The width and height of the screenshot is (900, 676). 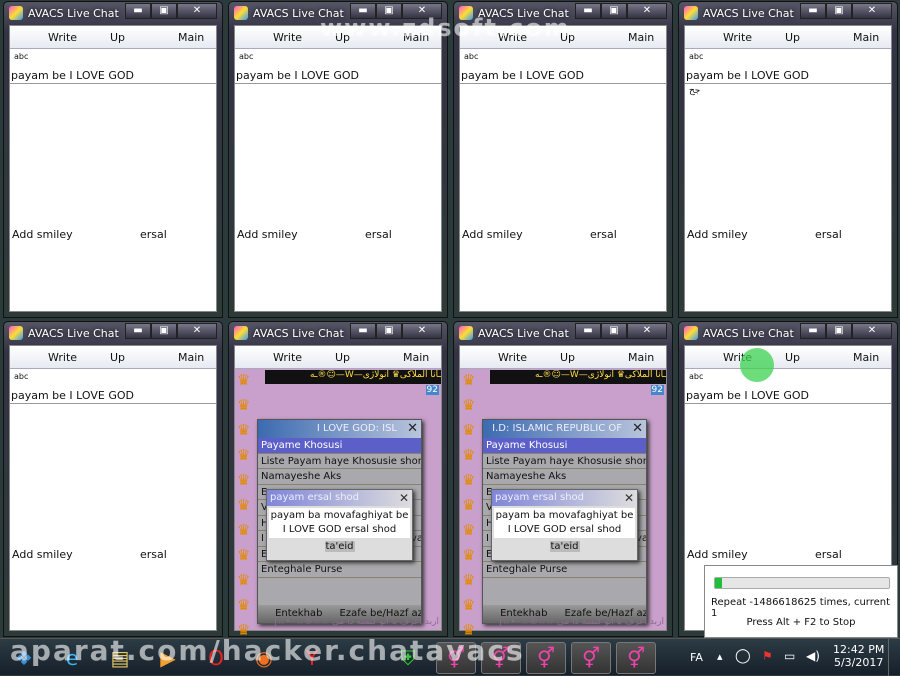 What do you see at coordinates (789, 656) in the screenshot?
I see `network-icon: ▭` at bounding box center [789, 656].